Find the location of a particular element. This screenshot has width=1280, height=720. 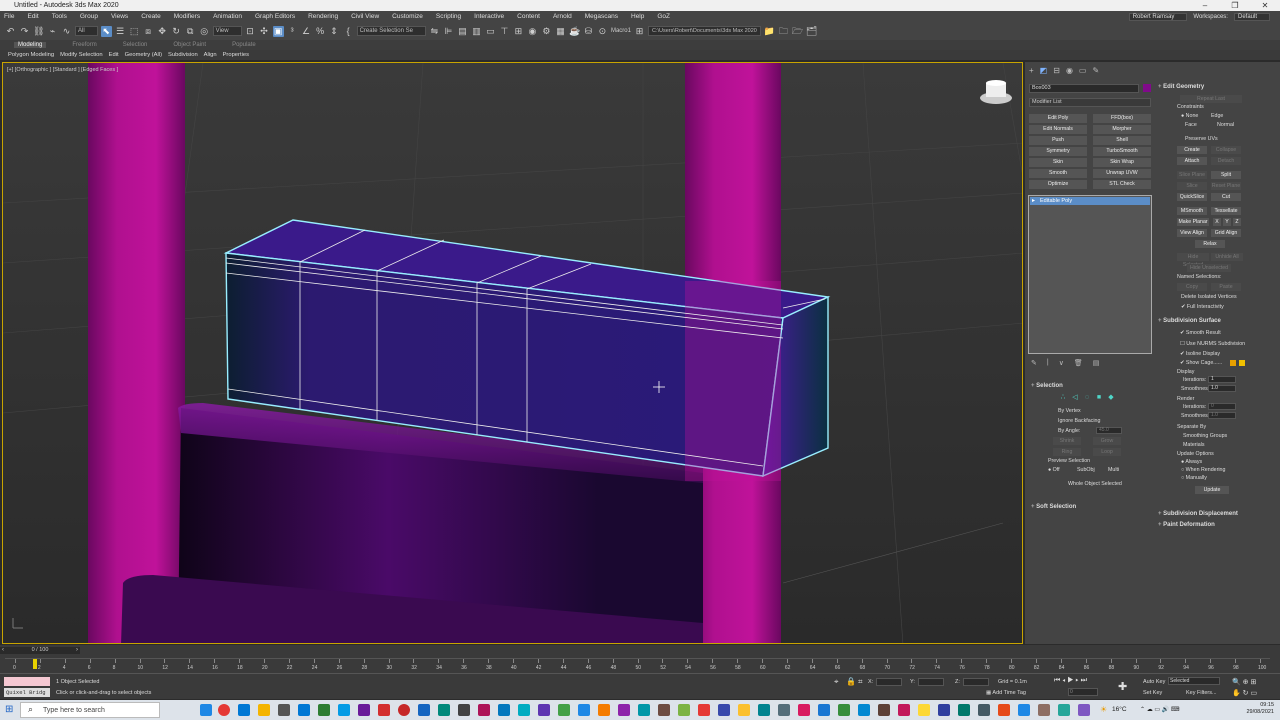

element-mode-icon: ◆ is located at coordinates (1111, 398).